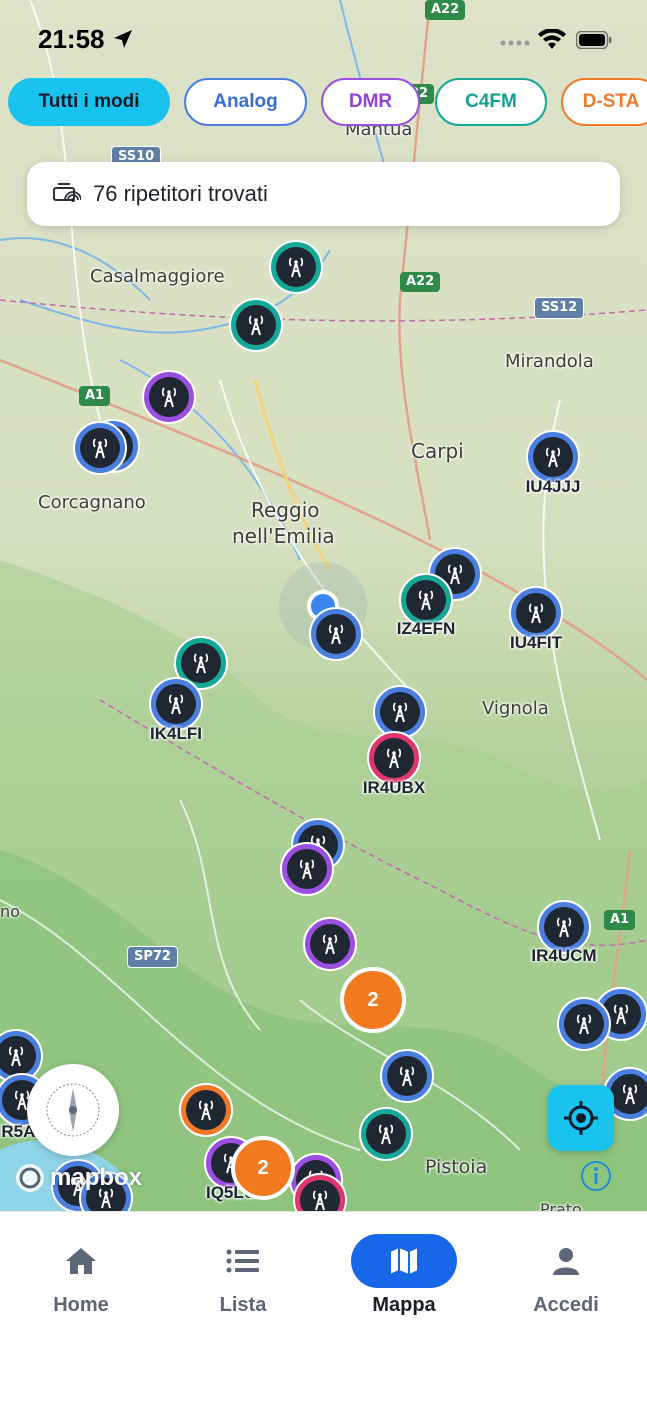 This screenshot has height=1401, width=647. Describe the element at coordinates (323, 194) in the screenshot. I see `results-count-card: 76 ripetitori trovati` at that location.